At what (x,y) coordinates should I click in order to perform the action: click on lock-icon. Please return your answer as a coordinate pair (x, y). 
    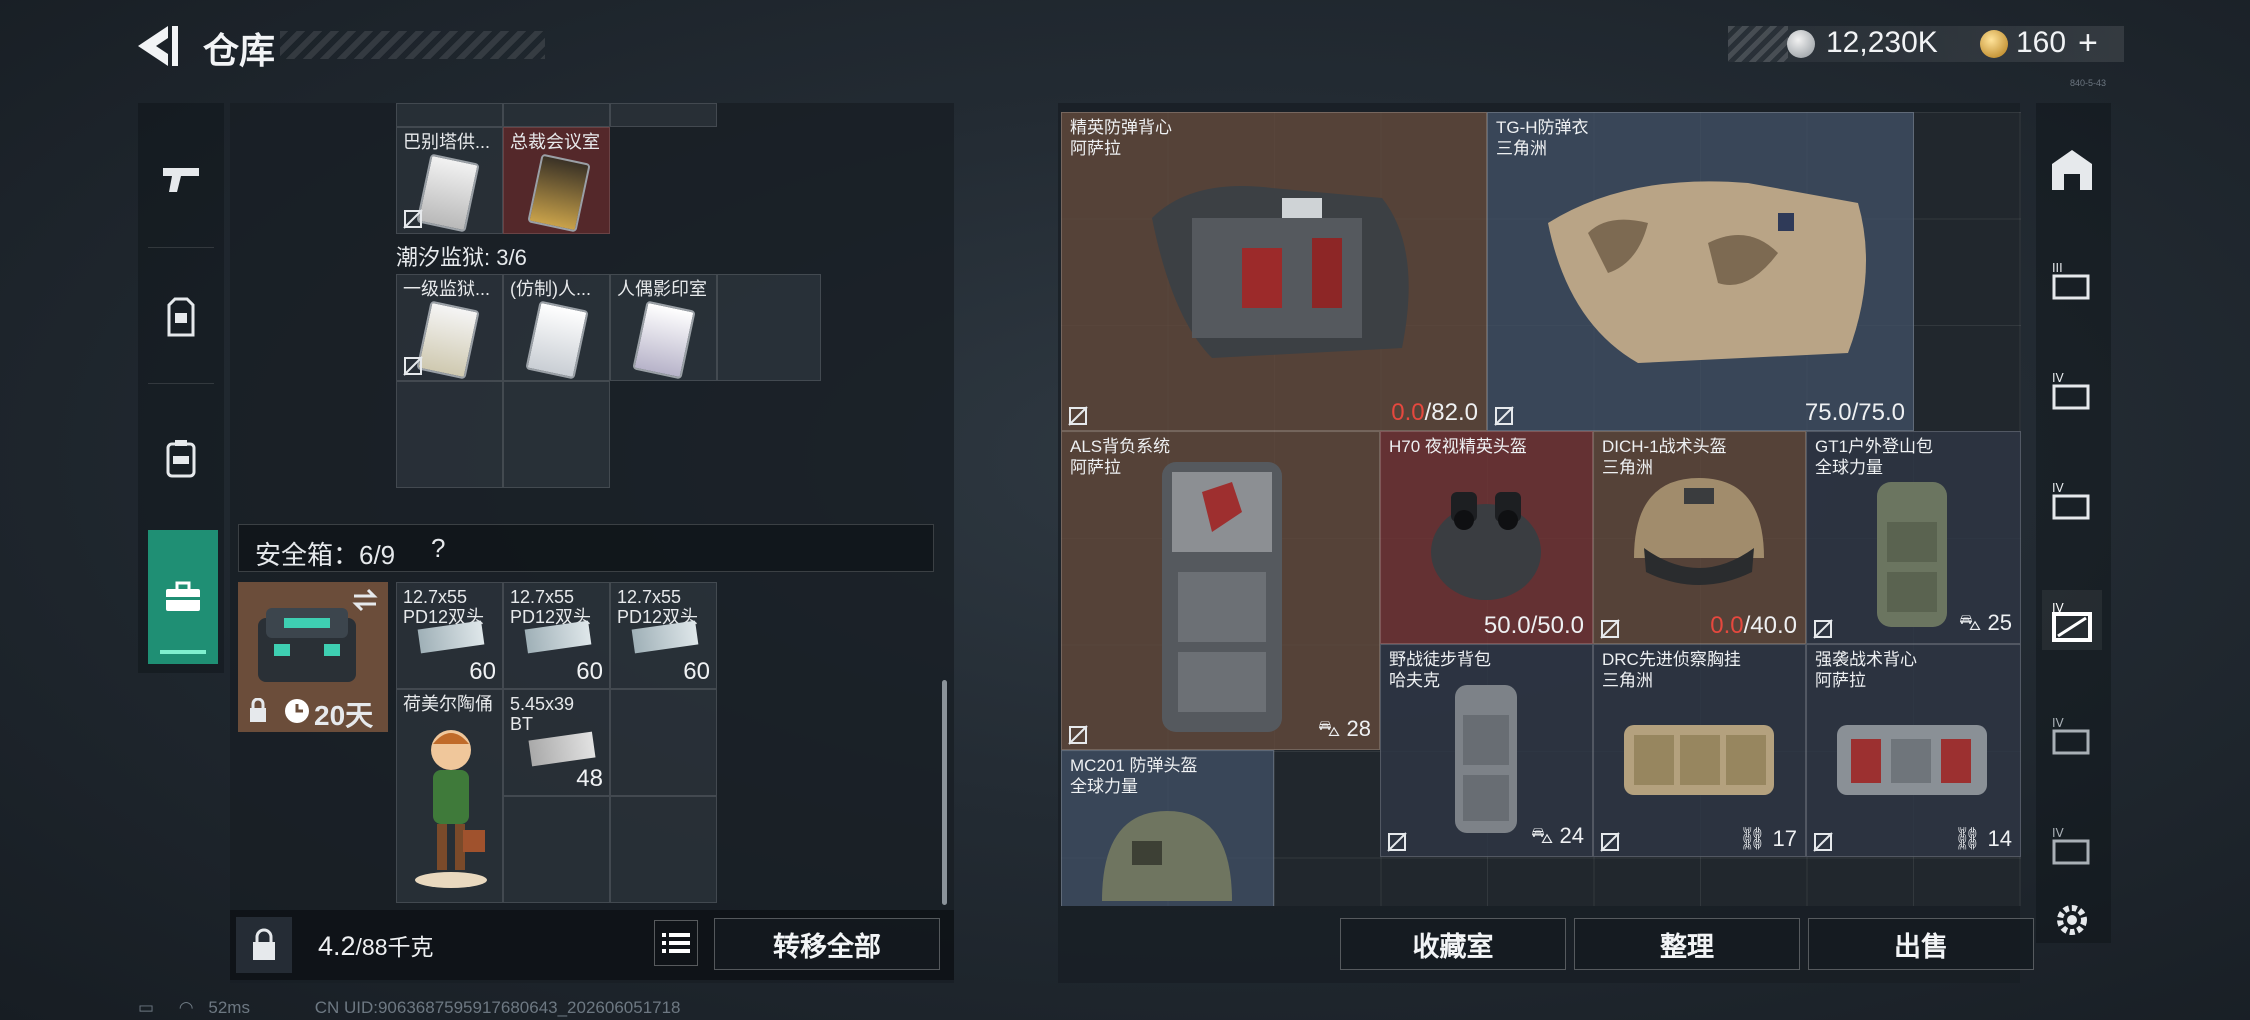
    Looking at the image, I should click on (258, 710).